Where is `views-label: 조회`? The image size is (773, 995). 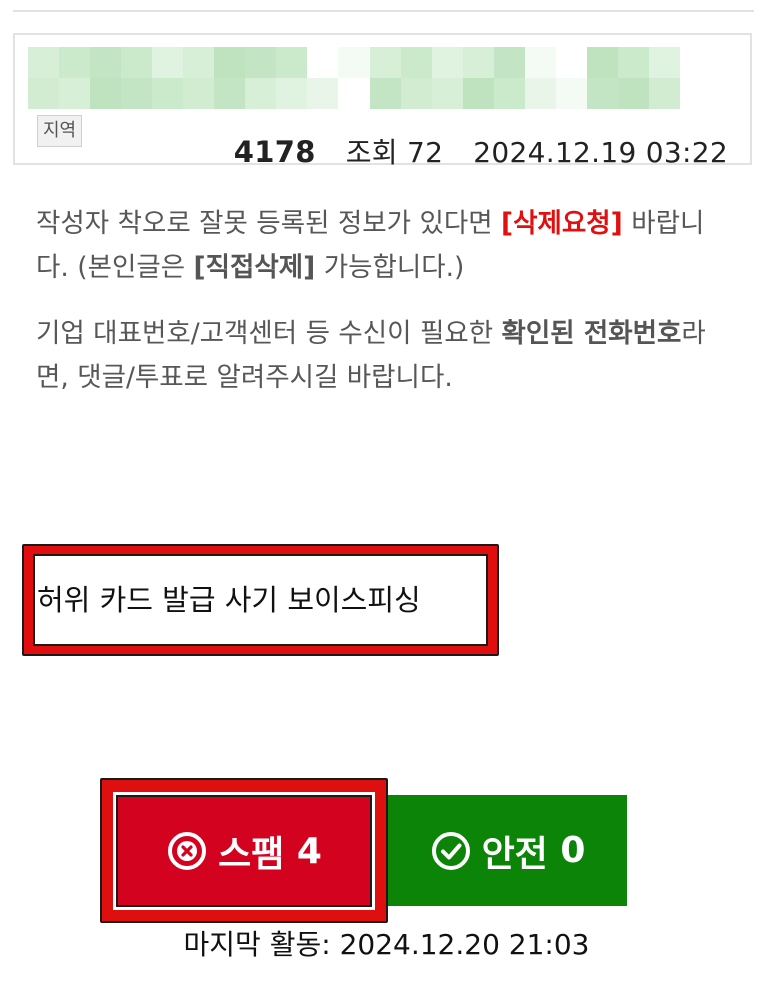
views-label: 조회 is located at coordinates (371, 152).